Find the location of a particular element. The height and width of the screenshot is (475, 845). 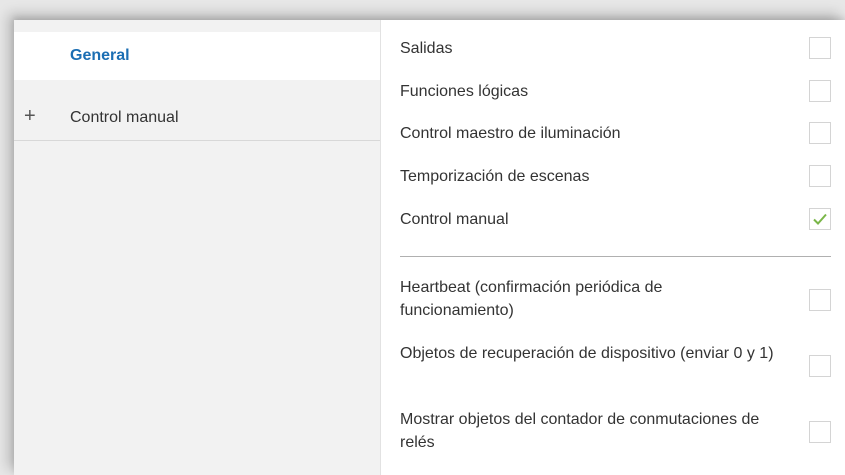

option-label: Salidas is located at coordinates (426, 48).